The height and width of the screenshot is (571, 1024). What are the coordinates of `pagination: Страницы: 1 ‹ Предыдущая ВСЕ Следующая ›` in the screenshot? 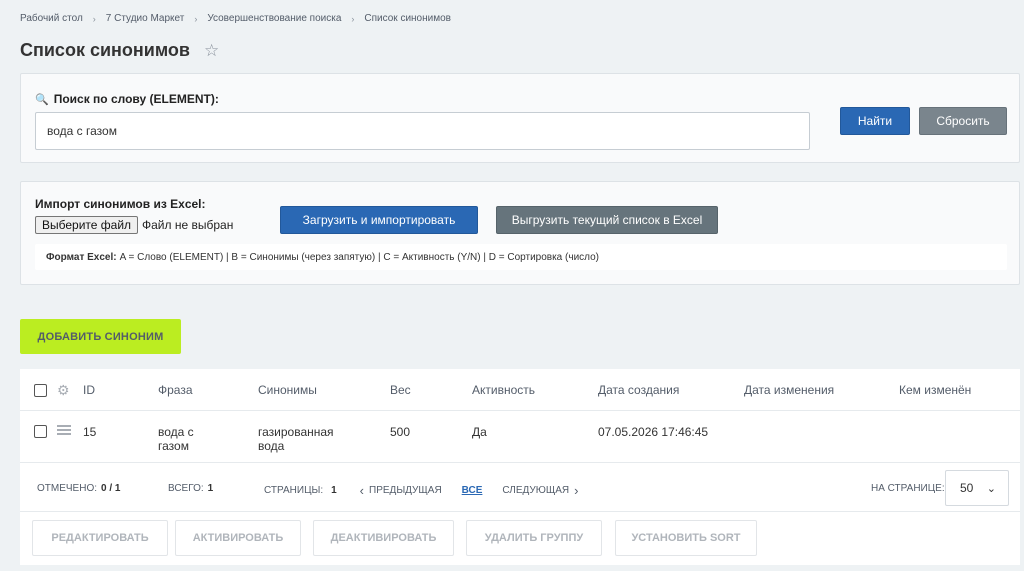 It's located at (423, 490).